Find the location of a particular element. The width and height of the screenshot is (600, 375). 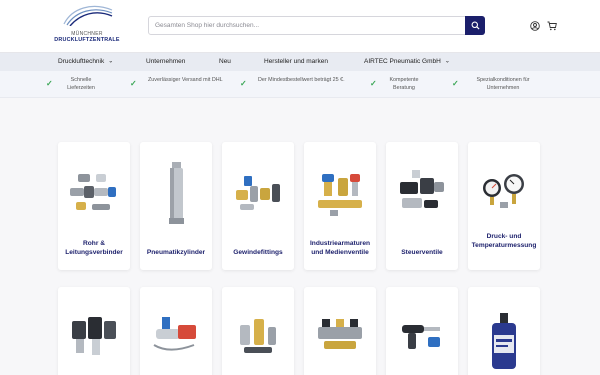

tool-icon is located at coordinates (174, 334).